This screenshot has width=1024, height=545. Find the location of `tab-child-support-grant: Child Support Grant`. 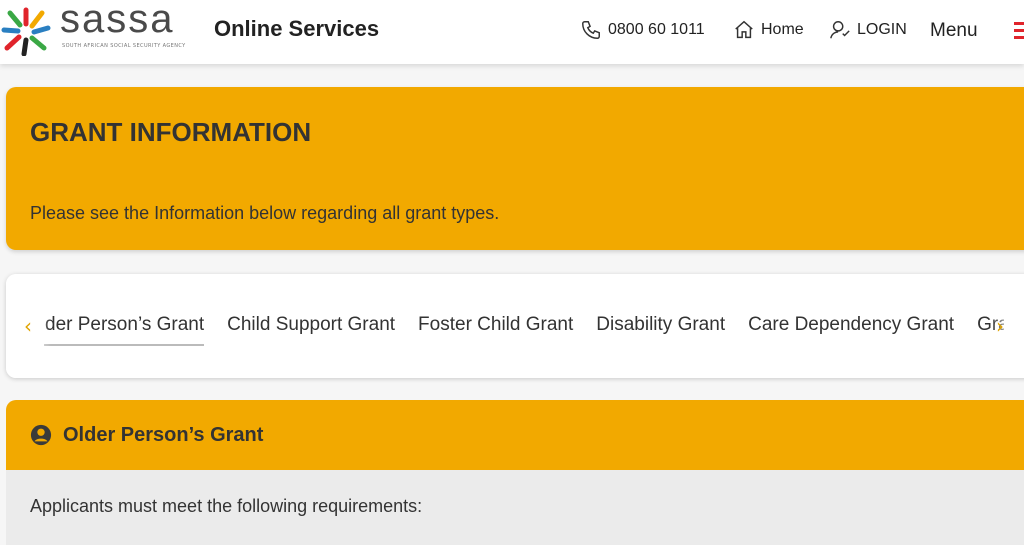

tab-child-support-grant: Child Support Grant is located at coordinates (311, 330).